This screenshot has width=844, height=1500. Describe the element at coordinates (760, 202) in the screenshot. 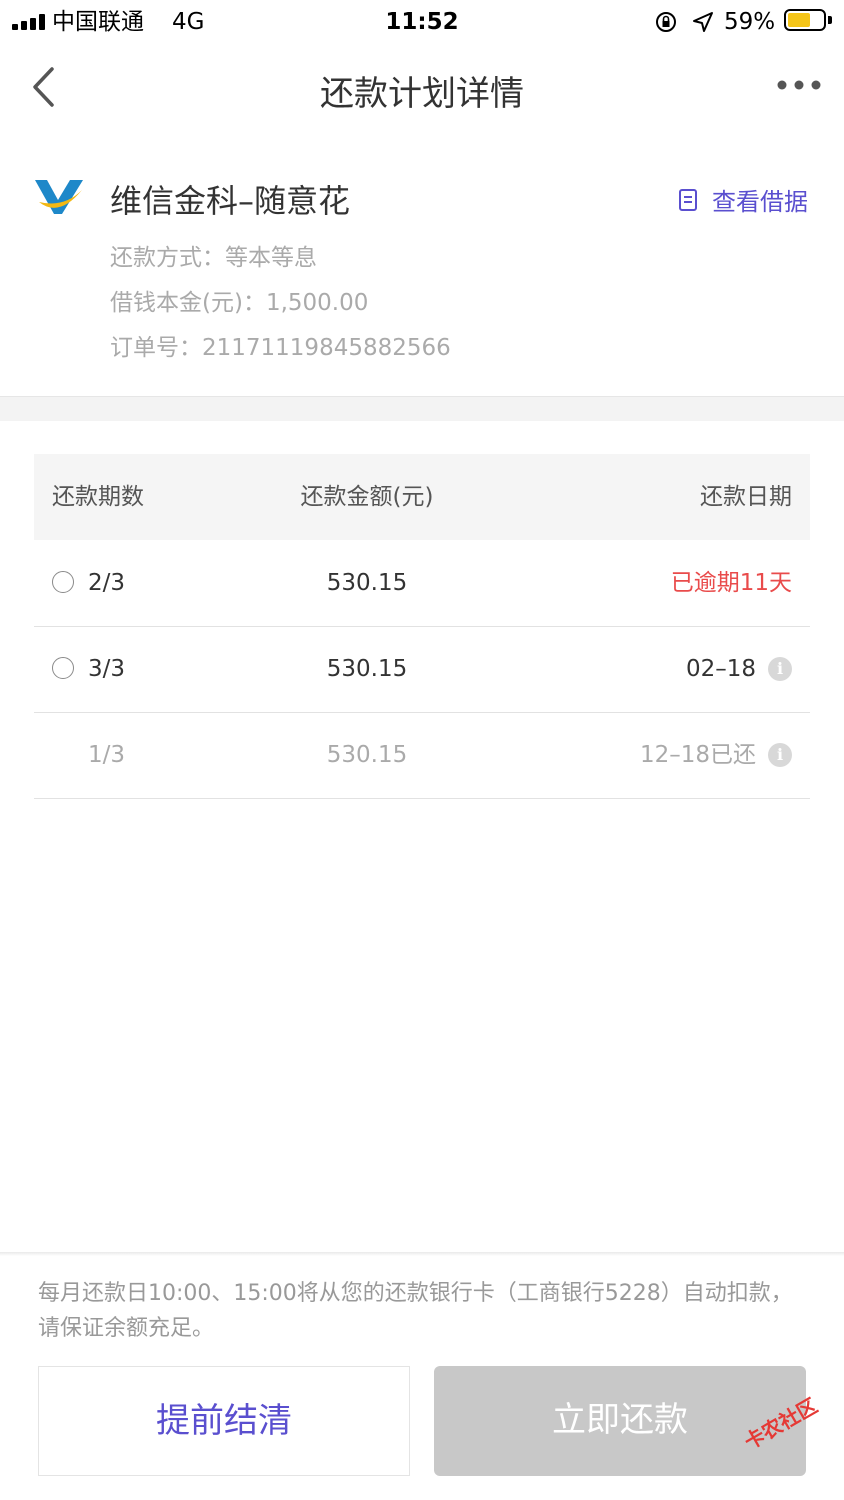

I see `view-receipt-label: 查看借据` at that location.